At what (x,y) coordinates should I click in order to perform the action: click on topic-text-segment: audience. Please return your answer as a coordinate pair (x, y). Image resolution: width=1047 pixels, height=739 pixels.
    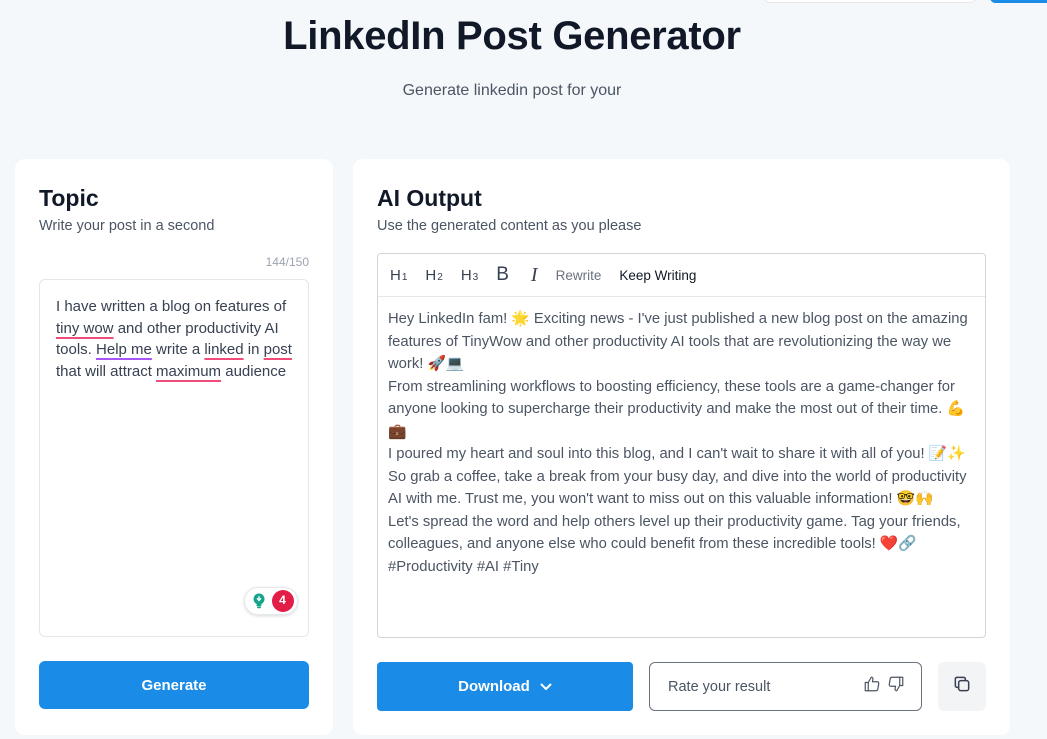
    Looking at the image, I should click on (254, 372).